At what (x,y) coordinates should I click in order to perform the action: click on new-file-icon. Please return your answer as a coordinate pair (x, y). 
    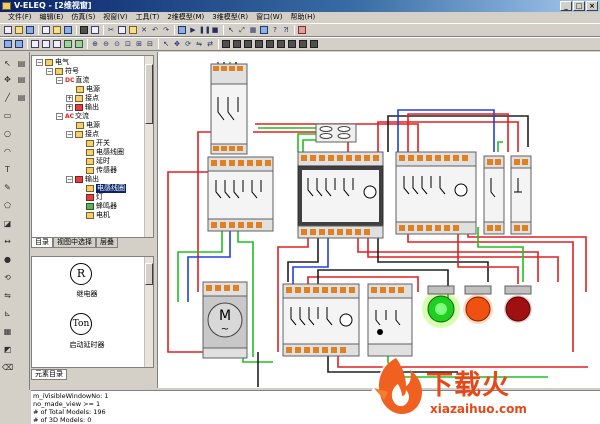
    Looking at the image, I should click on (8, 30).